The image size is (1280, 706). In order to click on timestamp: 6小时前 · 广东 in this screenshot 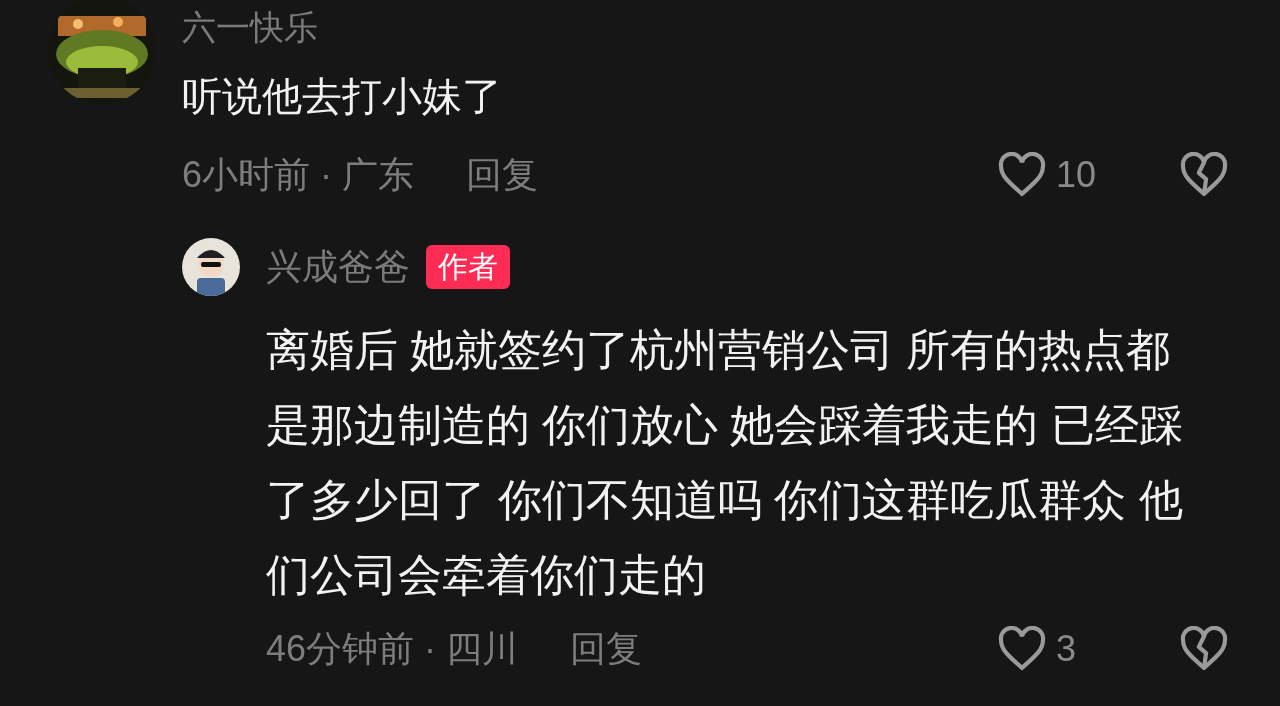, I will do `click(298, 175)`.